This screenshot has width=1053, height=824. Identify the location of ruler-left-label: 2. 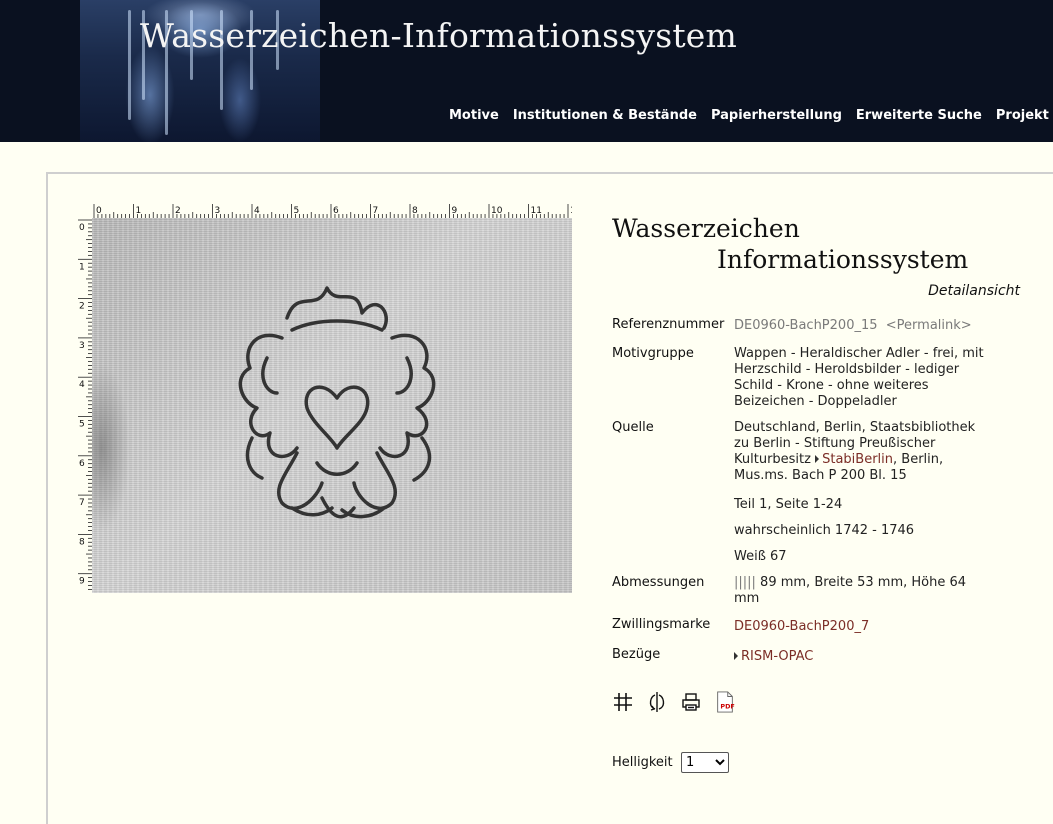
(82, 307).